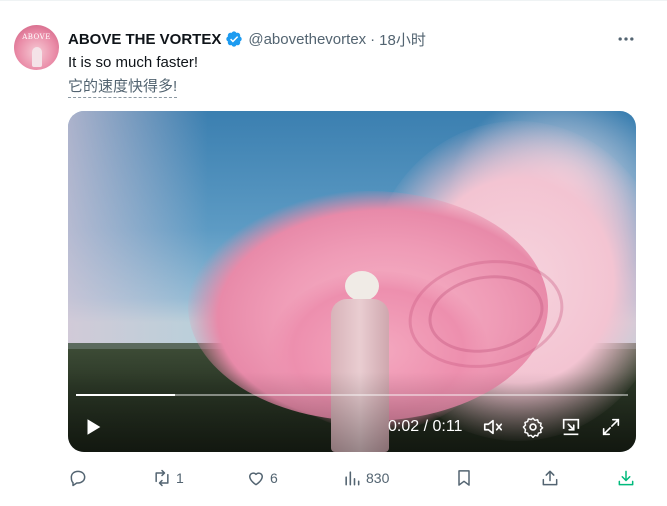 The height and width of the screenshot is (506, 667). I want to click on tweet-text: It is so much faster!, so click(133, 62).